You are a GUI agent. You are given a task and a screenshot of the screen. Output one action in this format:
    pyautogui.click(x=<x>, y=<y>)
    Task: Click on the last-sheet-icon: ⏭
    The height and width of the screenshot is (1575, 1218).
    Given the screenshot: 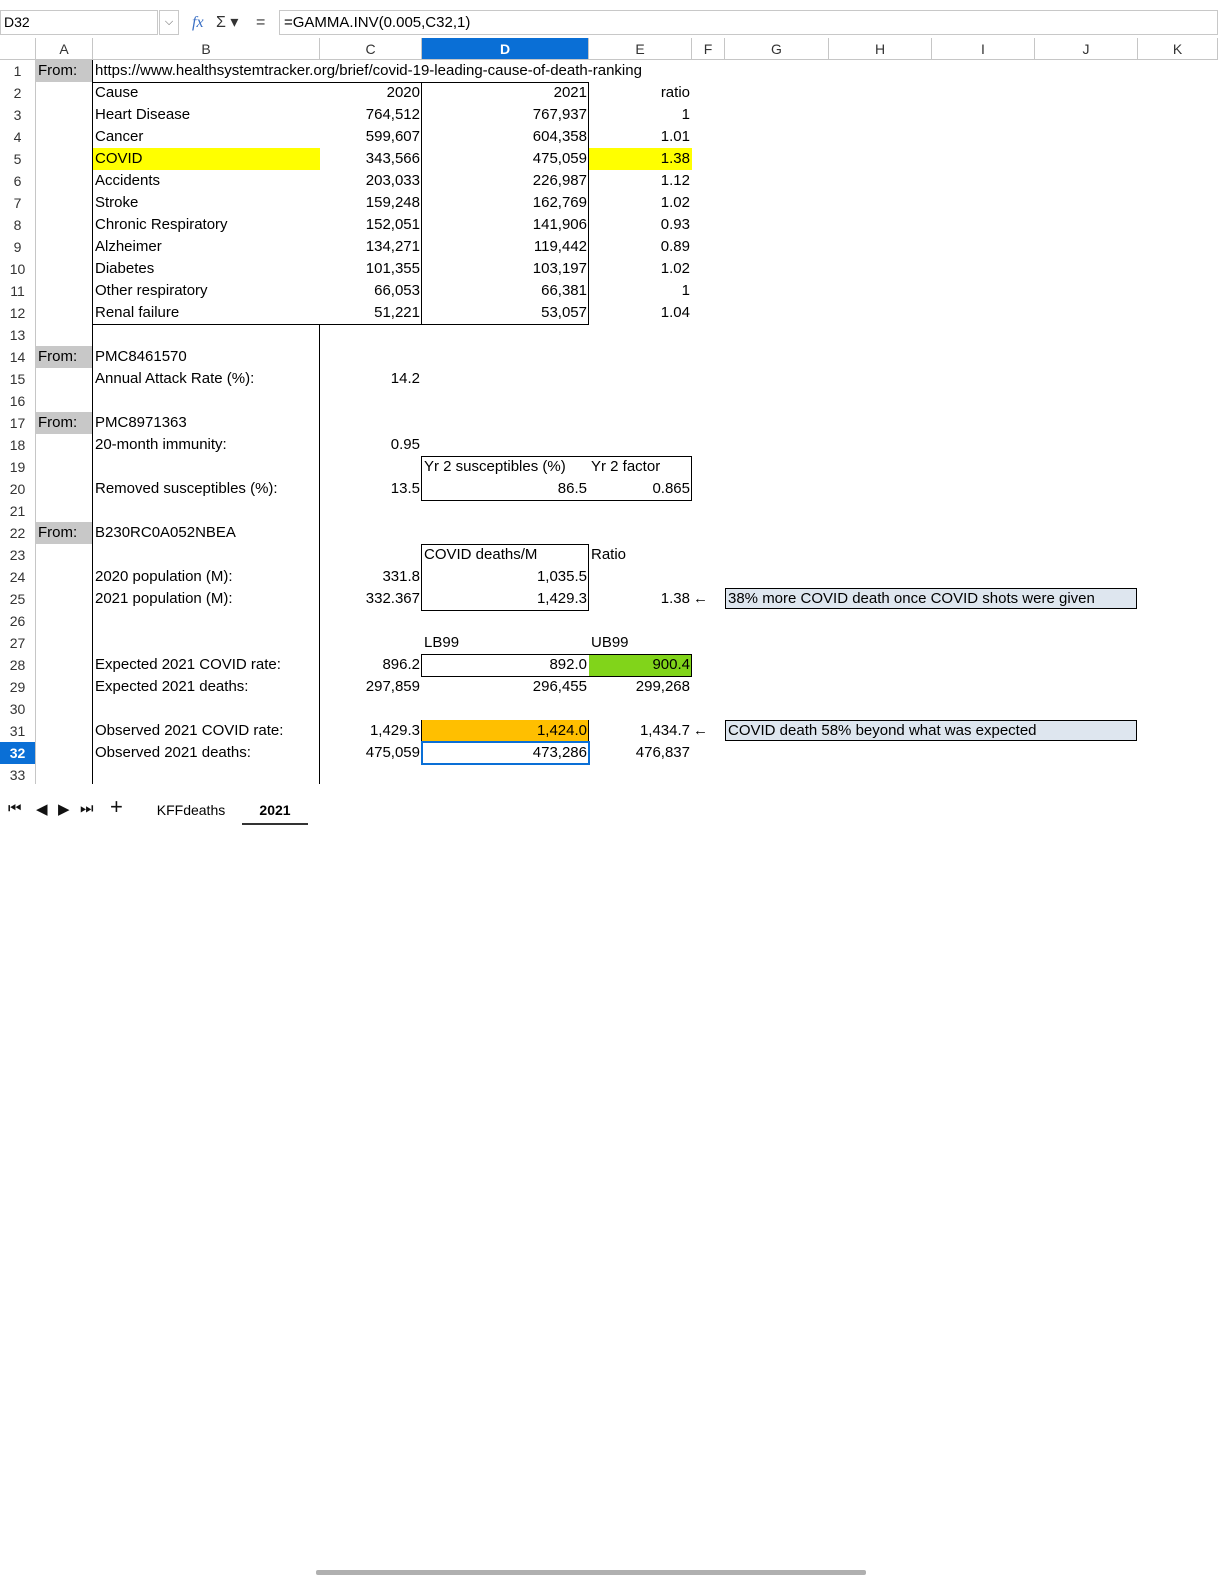 What is the action you would take?
    pyautogui.click(x=87, y=808)
    